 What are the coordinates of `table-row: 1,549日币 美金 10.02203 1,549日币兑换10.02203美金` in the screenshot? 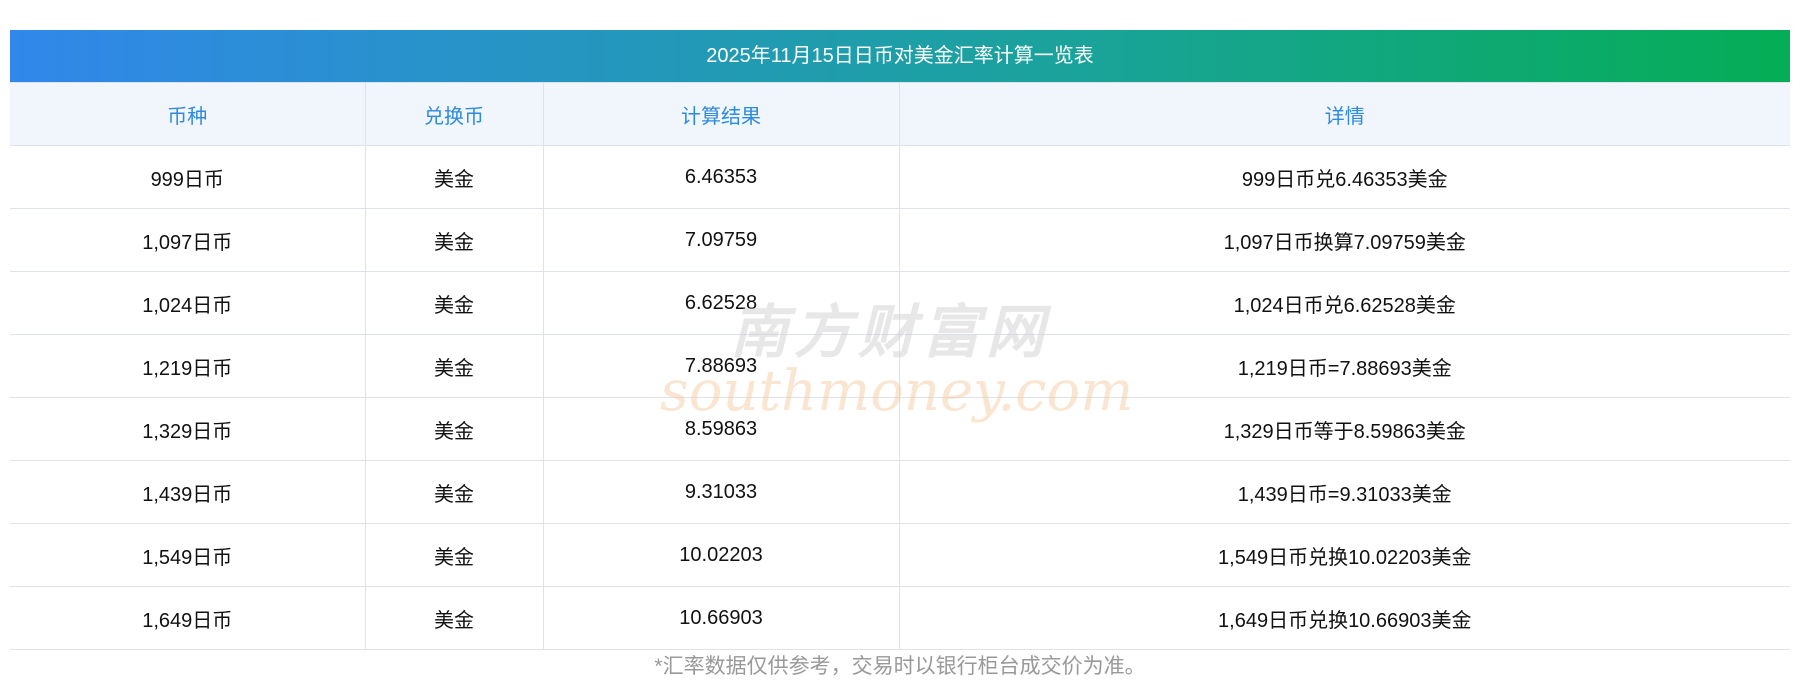 It's located at (900, 555).